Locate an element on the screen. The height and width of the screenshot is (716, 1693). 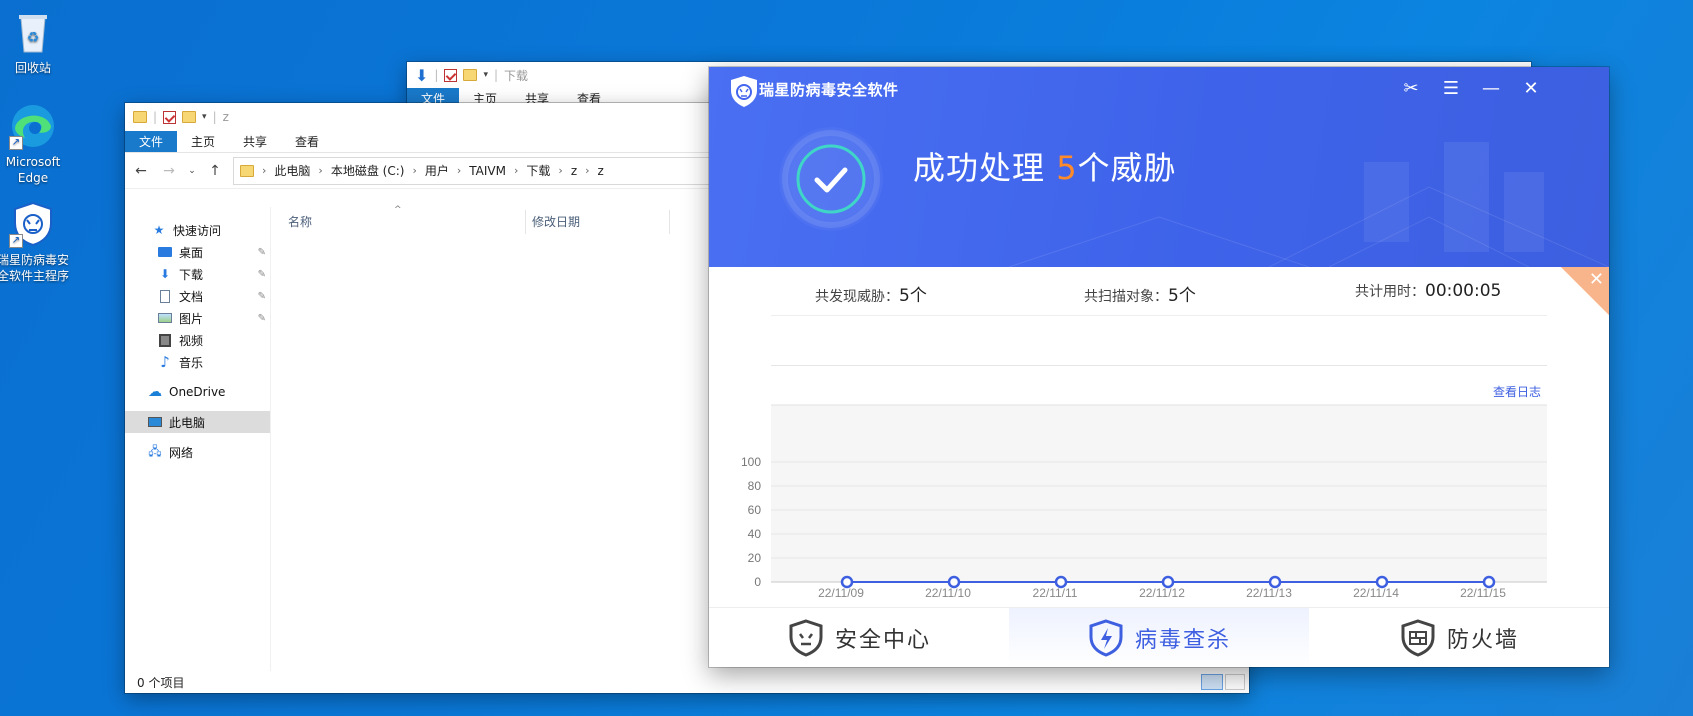
y-tick-label: 100 is located at coordinates (751, 462).